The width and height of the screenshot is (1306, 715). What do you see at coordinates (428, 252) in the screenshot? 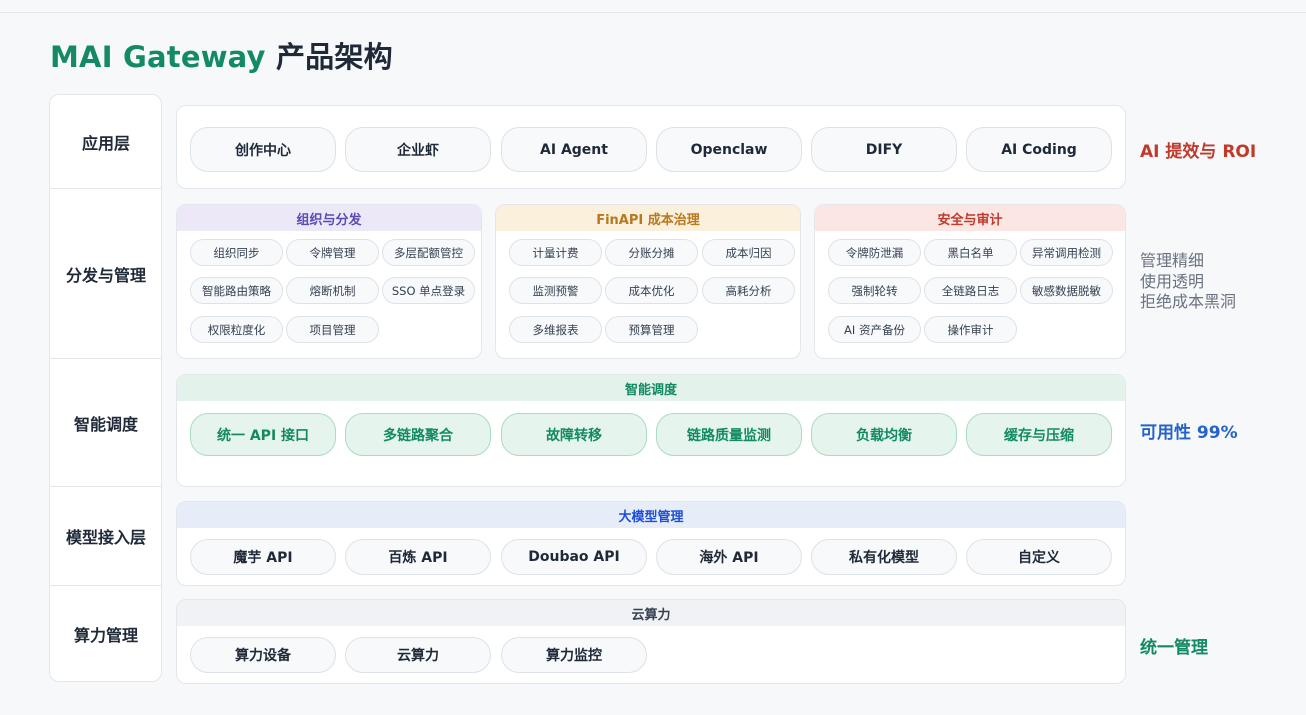
I see `group-chip: 多层配额管控` at bounding box center [428, 252].